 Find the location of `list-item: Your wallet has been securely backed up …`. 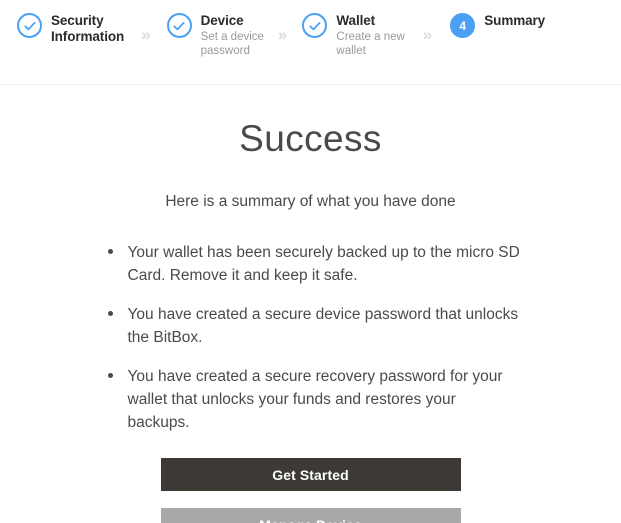

list-item: Your wallet has been securely backed up … is located at coordinates (311, 264).